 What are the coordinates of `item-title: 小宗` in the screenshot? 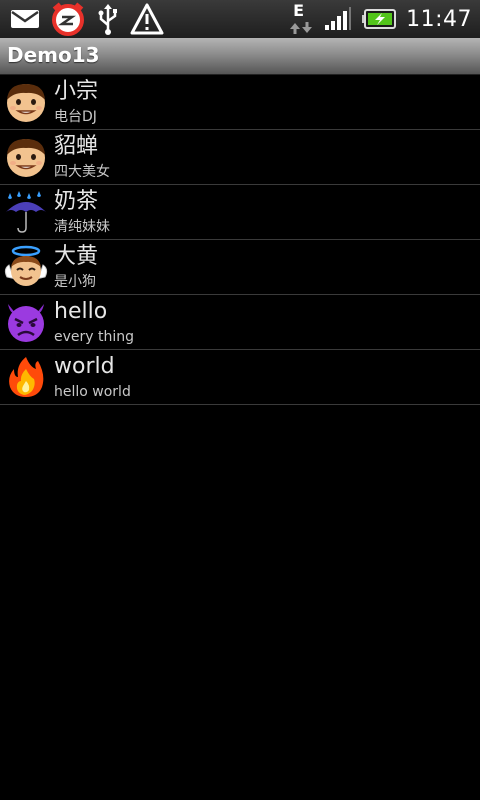 It's located at (76, 91).